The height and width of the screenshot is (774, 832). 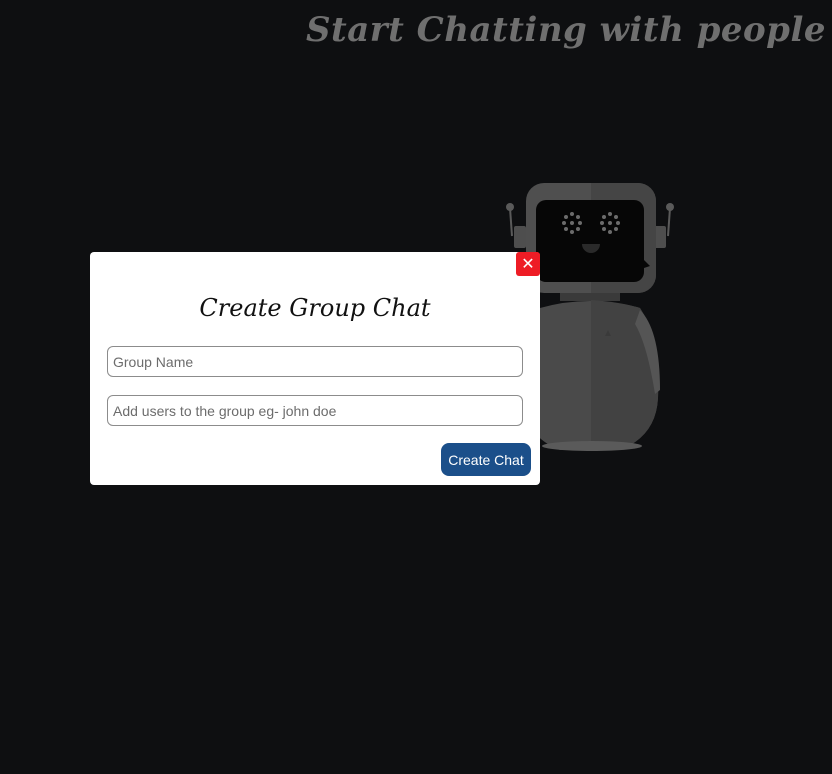 I want to click on create-chat-button: Create Chat, so click(x=486, y=459).